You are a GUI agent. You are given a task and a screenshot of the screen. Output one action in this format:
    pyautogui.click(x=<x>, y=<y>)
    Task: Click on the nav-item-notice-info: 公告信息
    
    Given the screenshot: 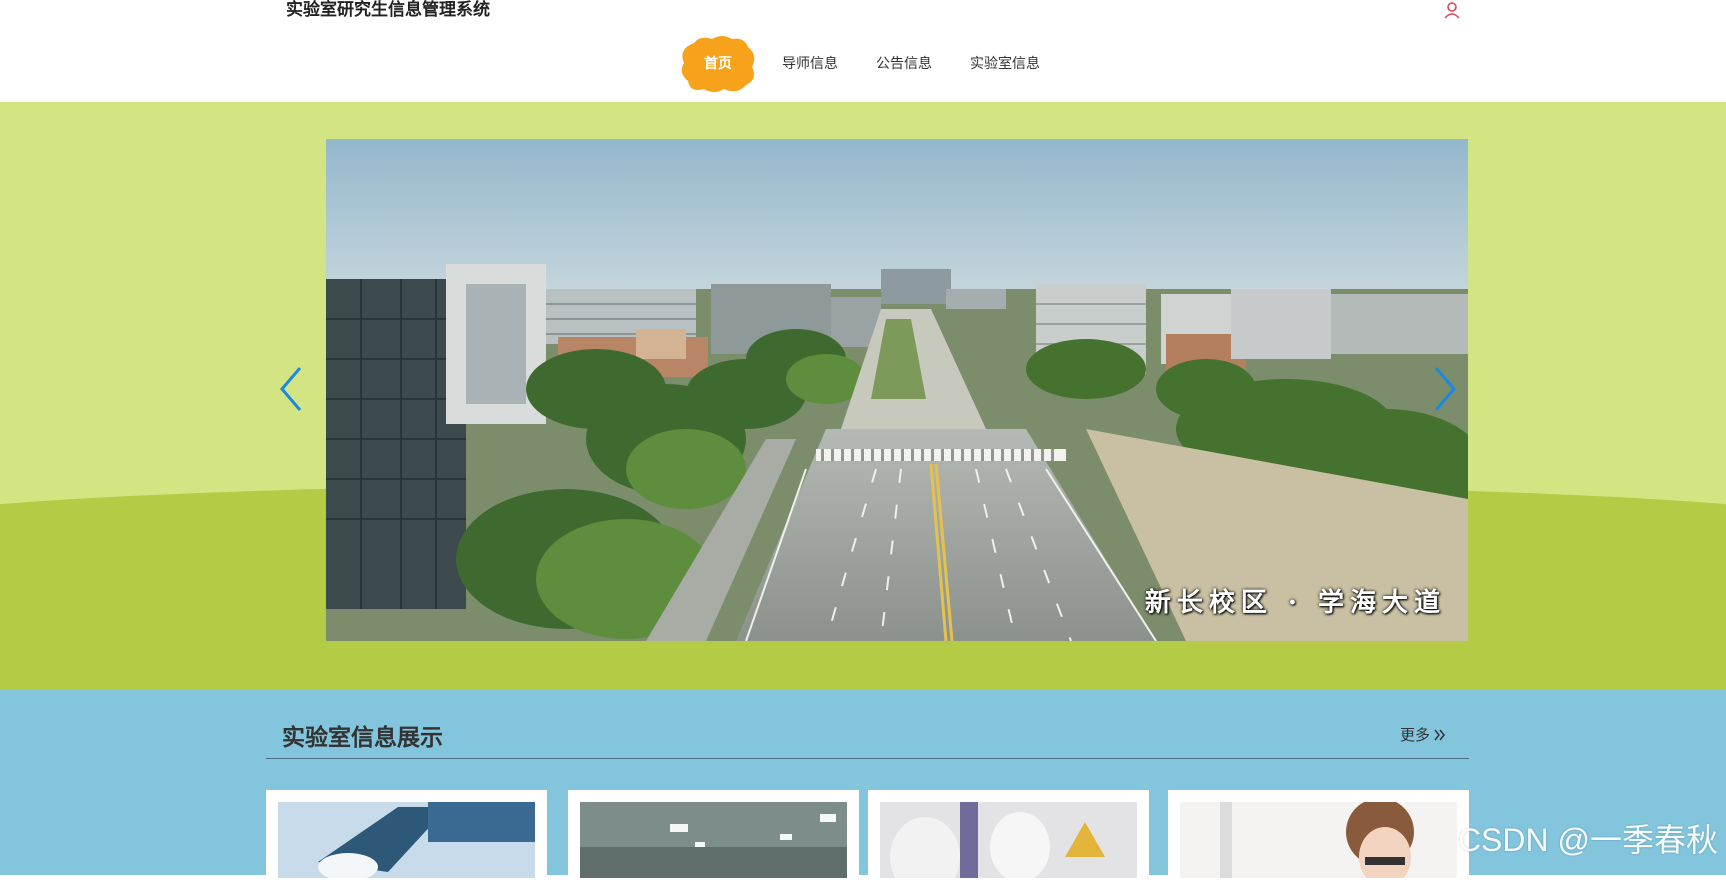 What is the action you would take?
    pyautogui.click(x=904, y=63)
    